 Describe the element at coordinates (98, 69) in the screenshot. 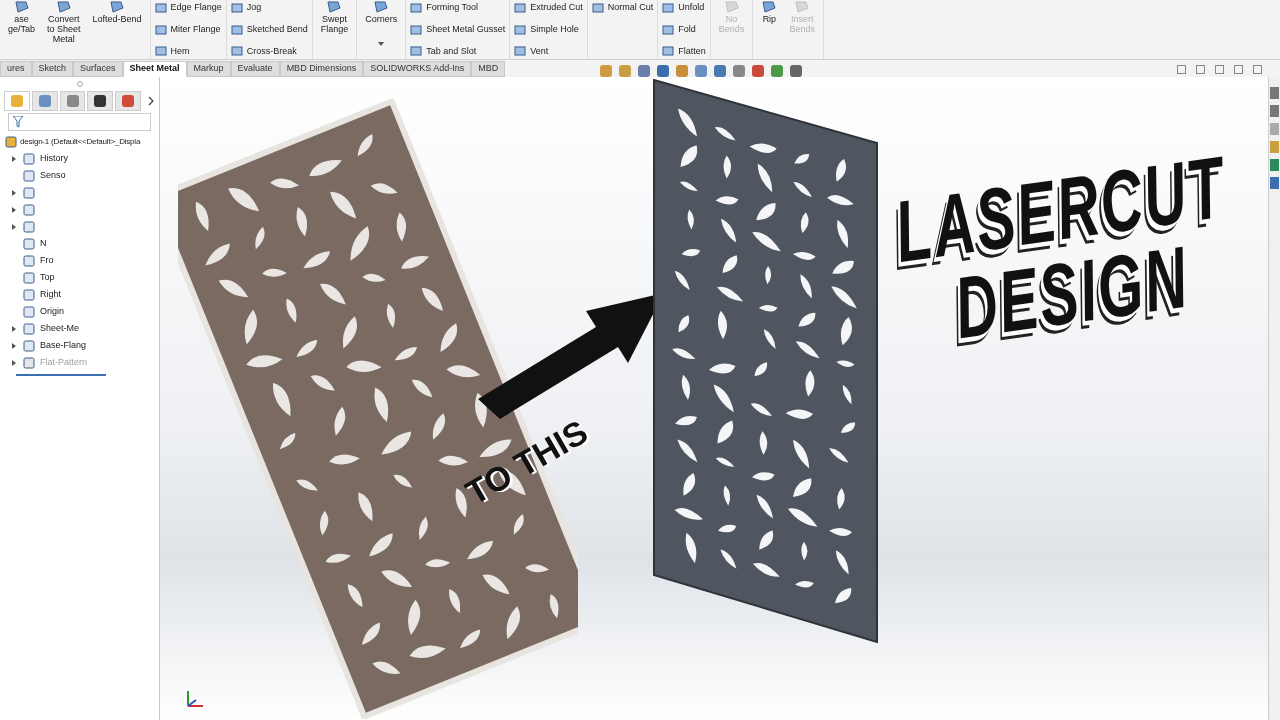

I see `ribbon-tab: Surfaces` at that location.